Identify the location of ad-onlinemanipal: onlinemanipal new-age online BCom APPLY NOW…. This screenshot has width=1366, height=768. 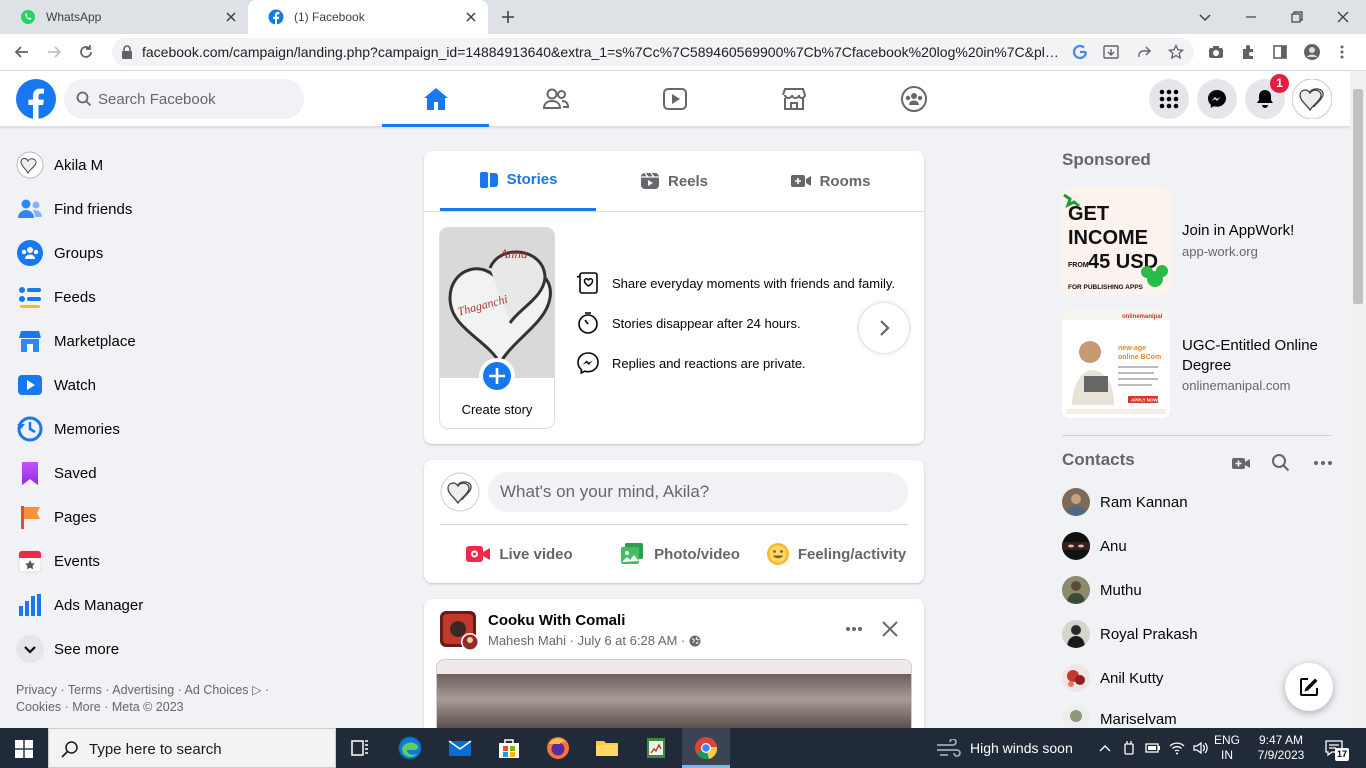
(1197, 365).